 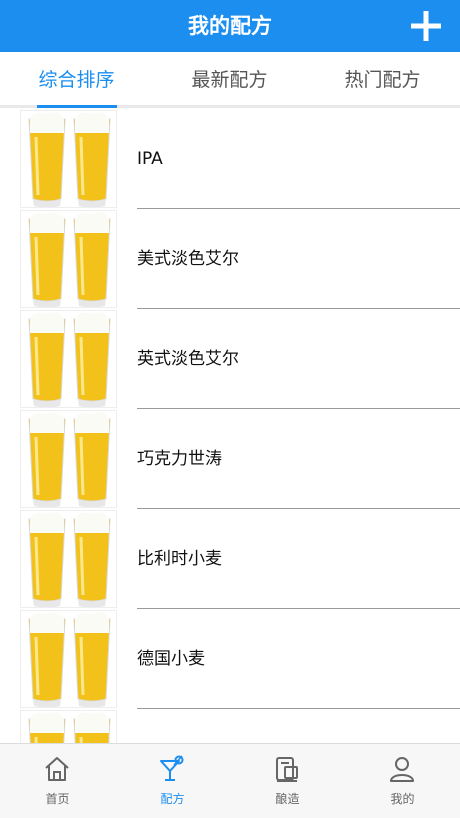 I want to click on list-item: 英式淡色艾尔, so click(x=230, y=360).